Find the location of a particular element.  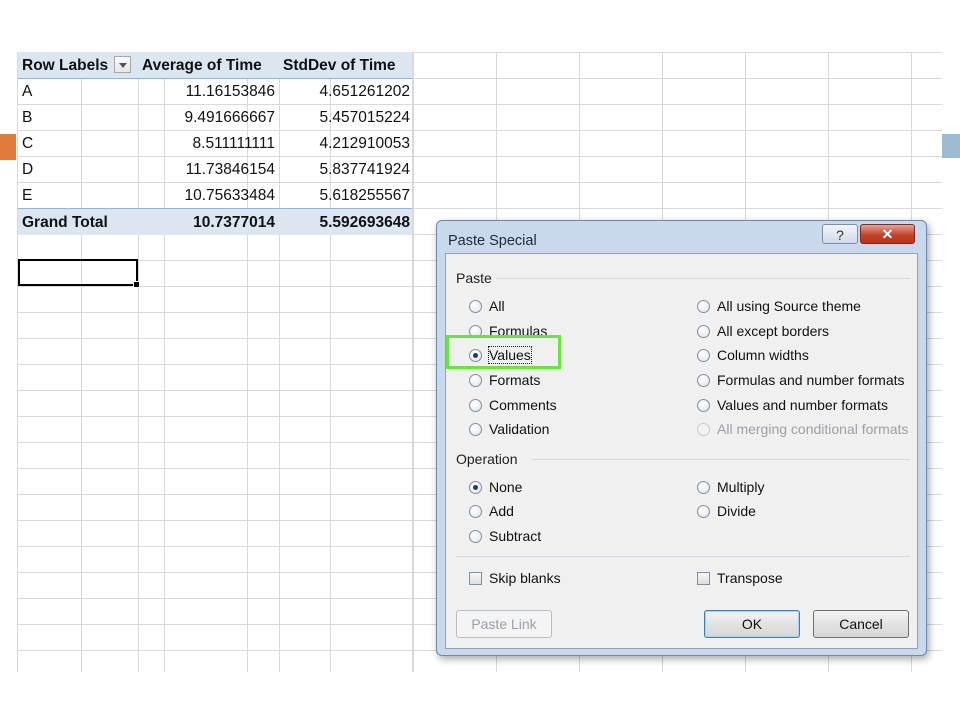

column-divider is located at coordinates (412, 362).